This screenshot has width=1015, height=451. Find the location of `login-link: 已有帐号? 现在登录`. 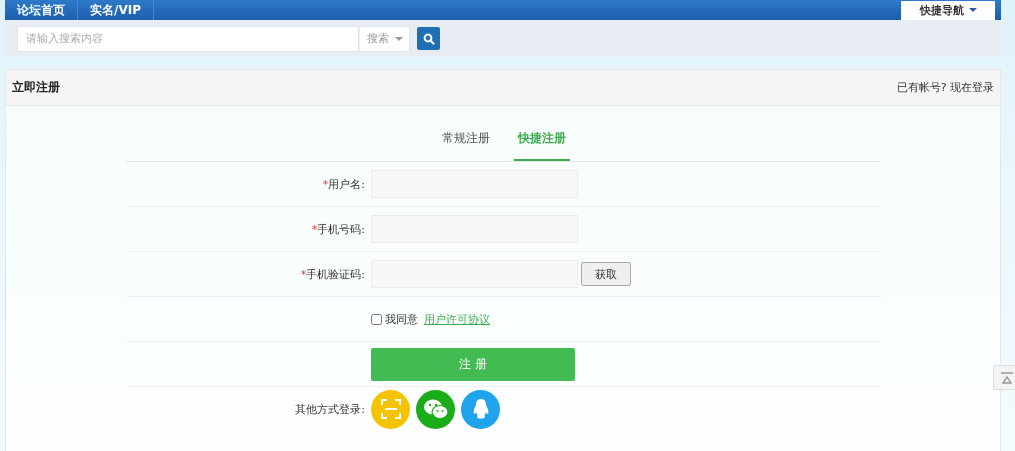

login-link: 已有帐号? 现在登录 is located at coordinates (945, 87).